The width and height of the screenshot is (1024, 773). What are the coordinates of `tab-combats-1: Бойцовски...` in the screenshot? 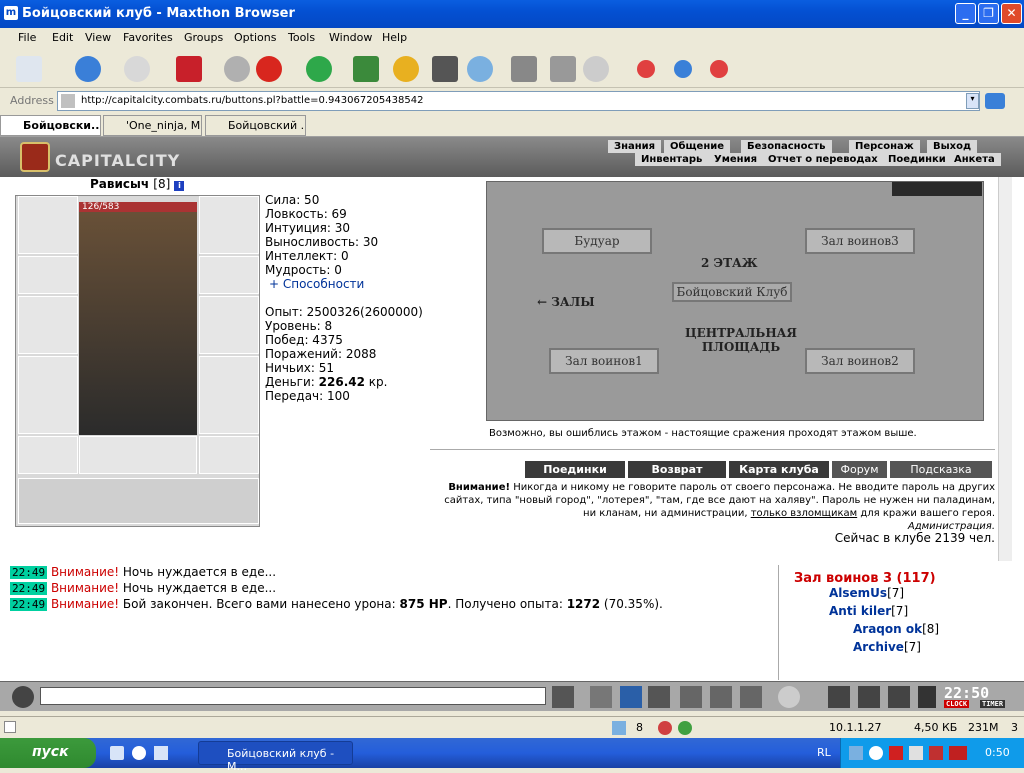 It's located at (50, 125).